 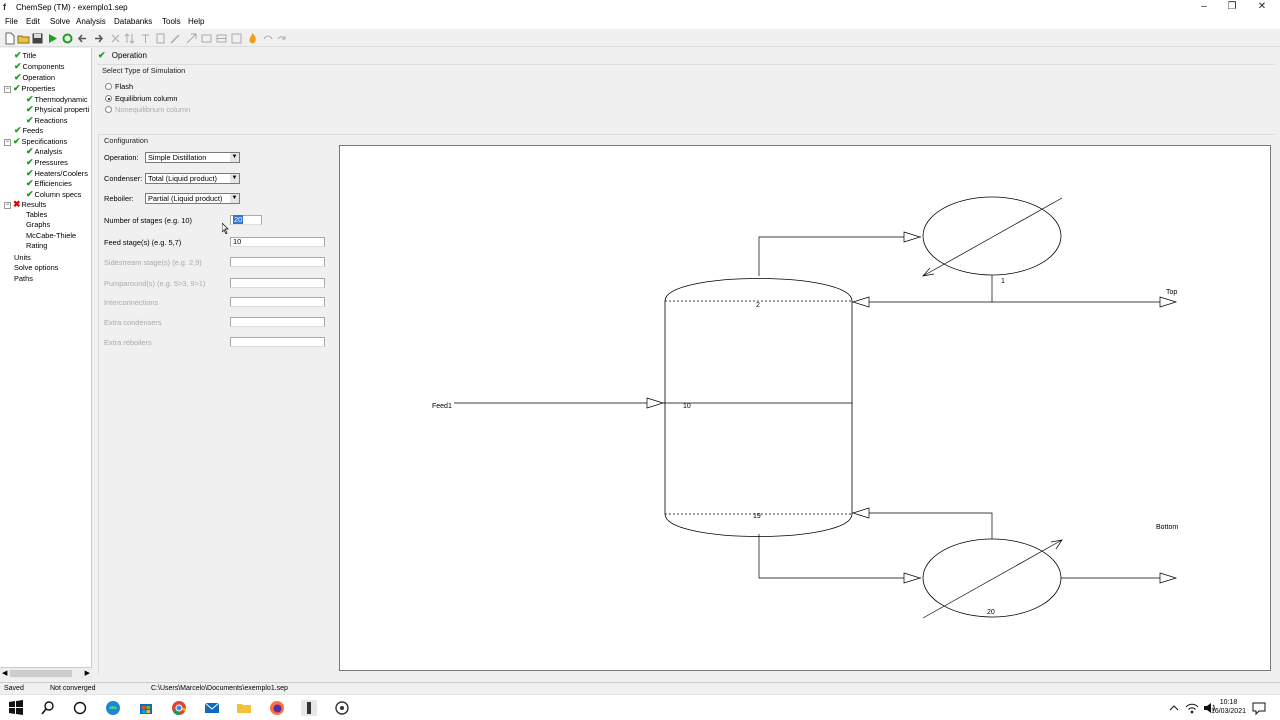 What do you see at coordinates (277, 322) in the screenshot?
I see `extra-condensers-input` at bounding box center [277, 322].